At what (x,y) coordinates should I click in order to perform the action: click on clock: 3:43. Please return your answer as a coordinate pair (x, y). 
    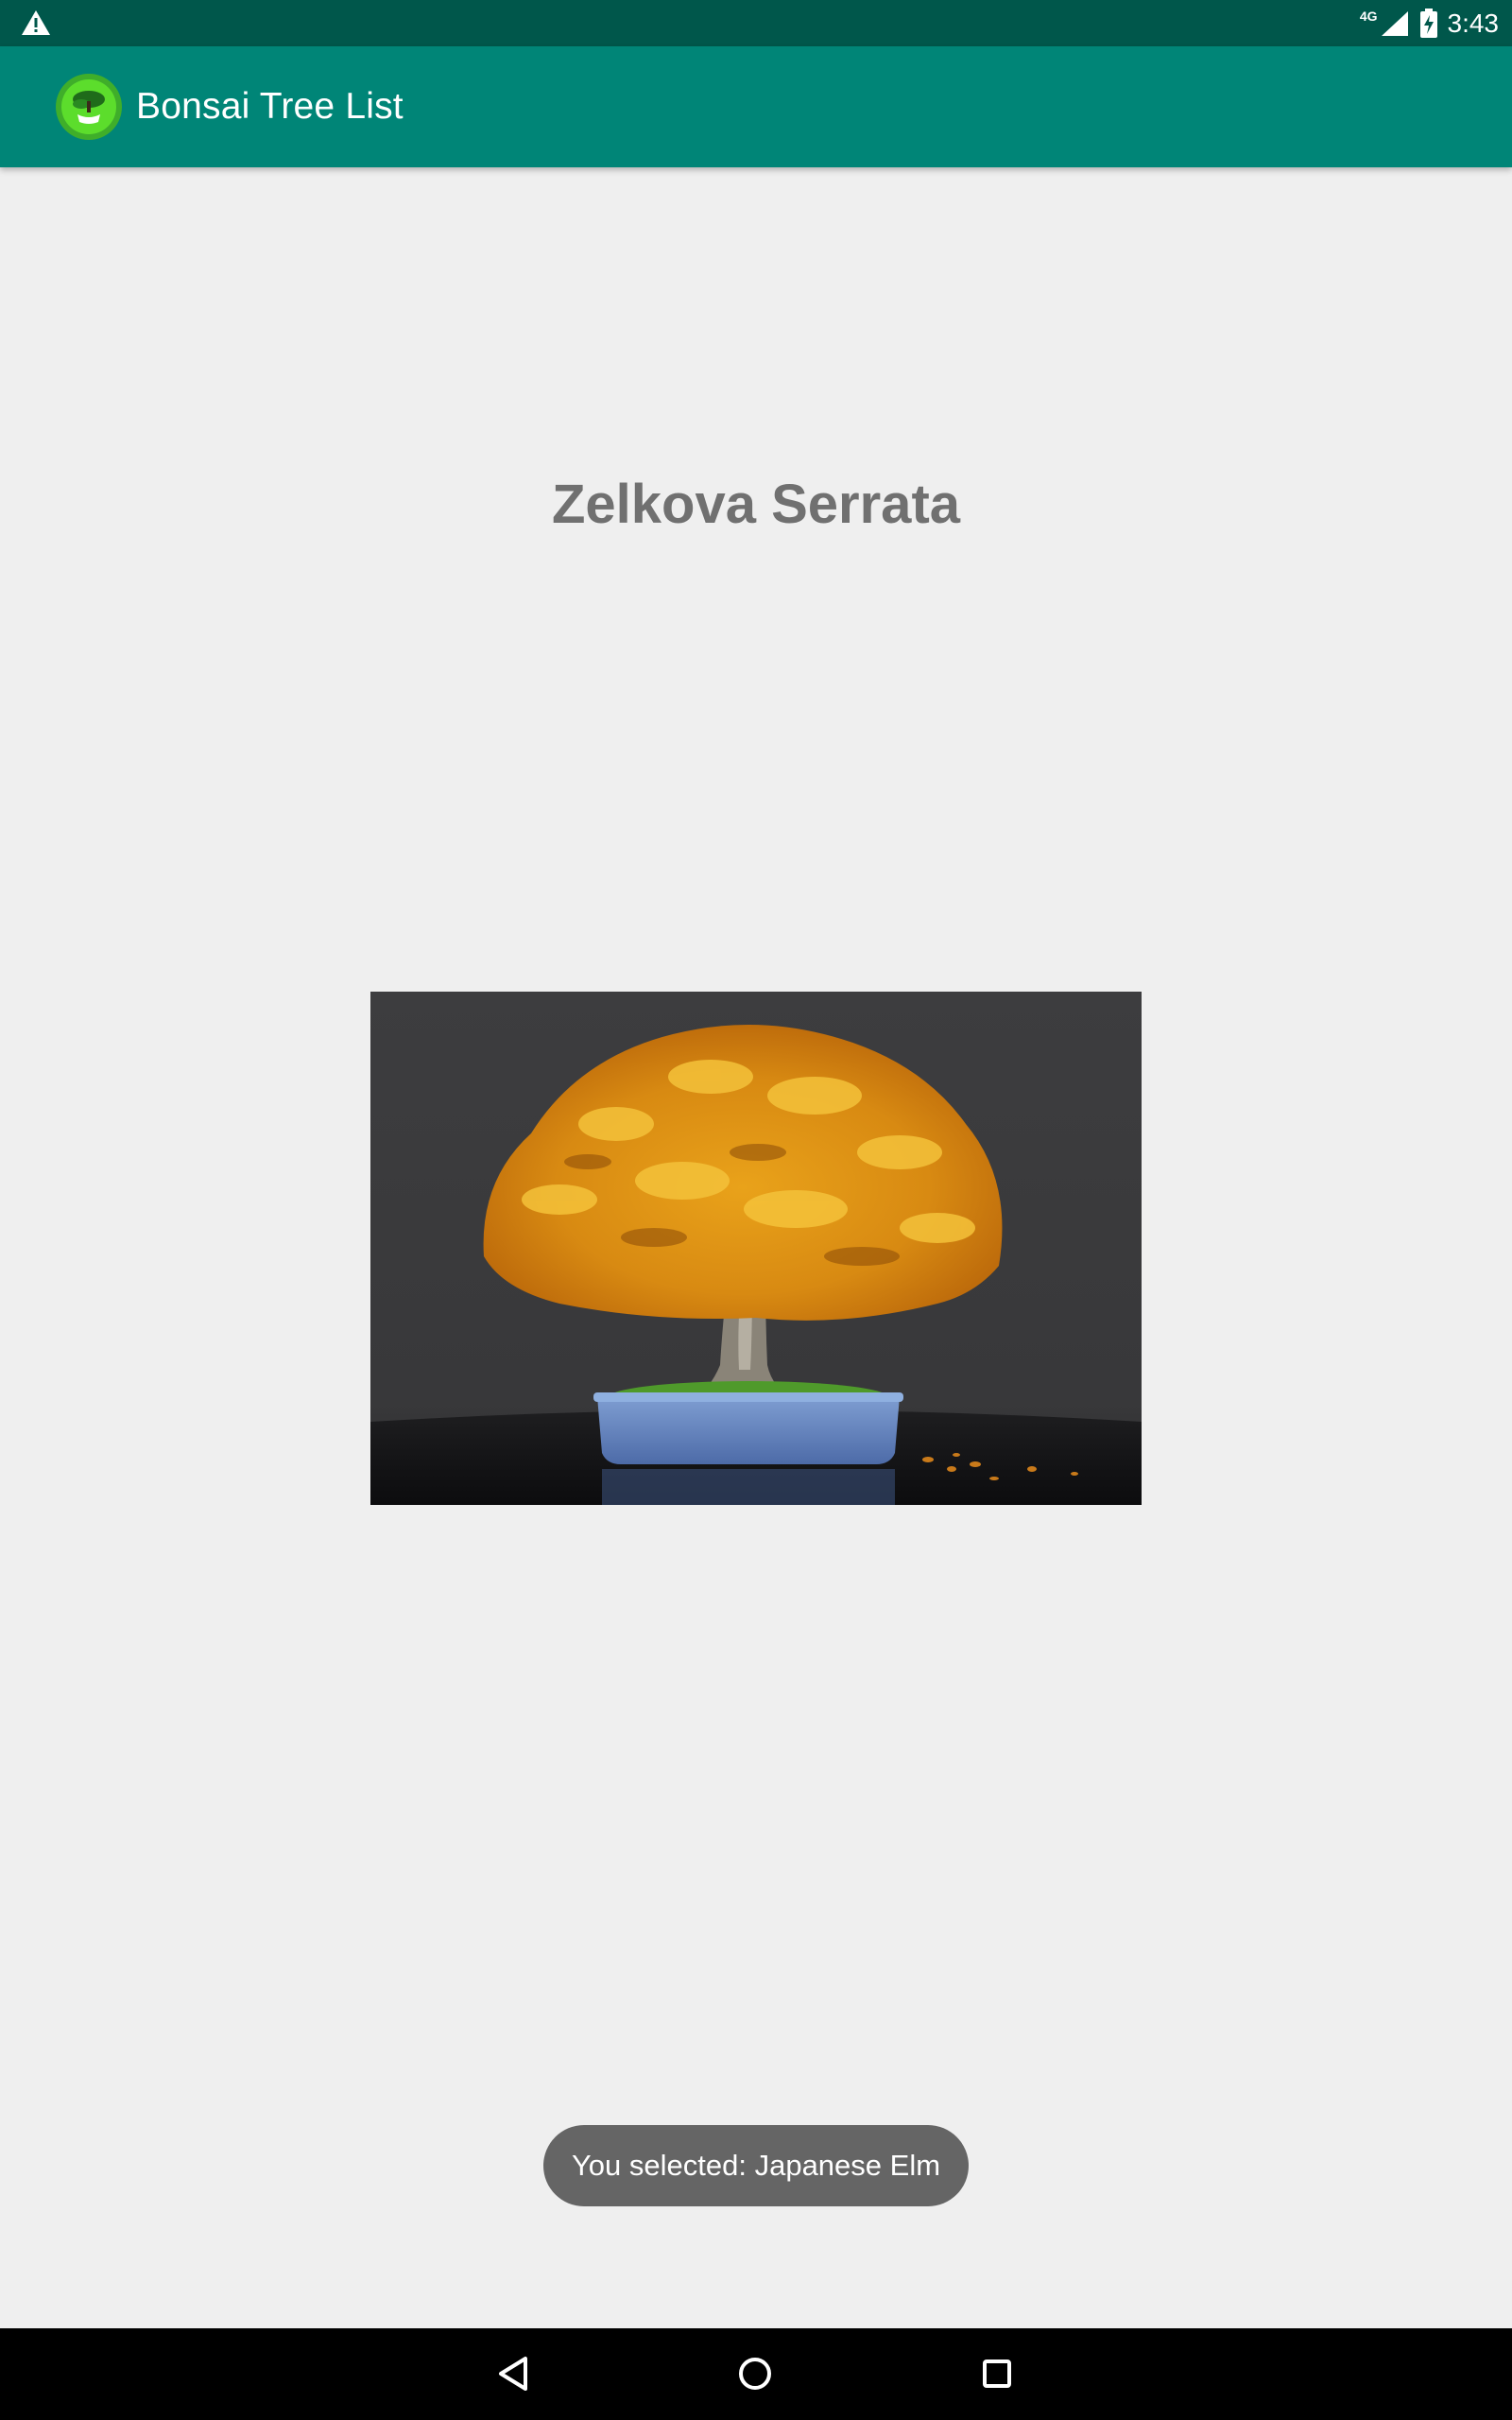
    Looking at the image, I should click on (1473, 23).